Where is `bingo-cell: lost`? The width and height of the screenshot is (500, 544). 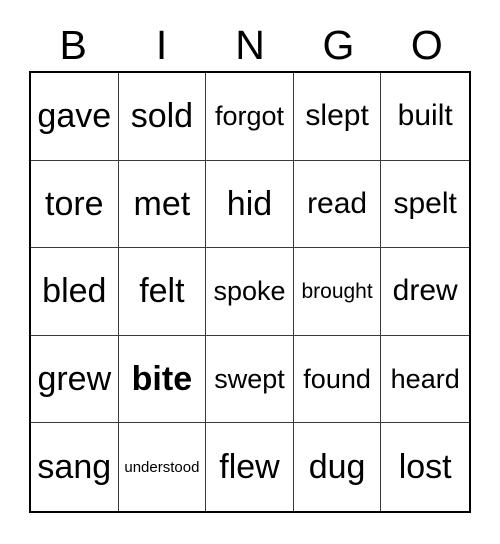 bingo-cell: lost is located at coordinates (425, 467).